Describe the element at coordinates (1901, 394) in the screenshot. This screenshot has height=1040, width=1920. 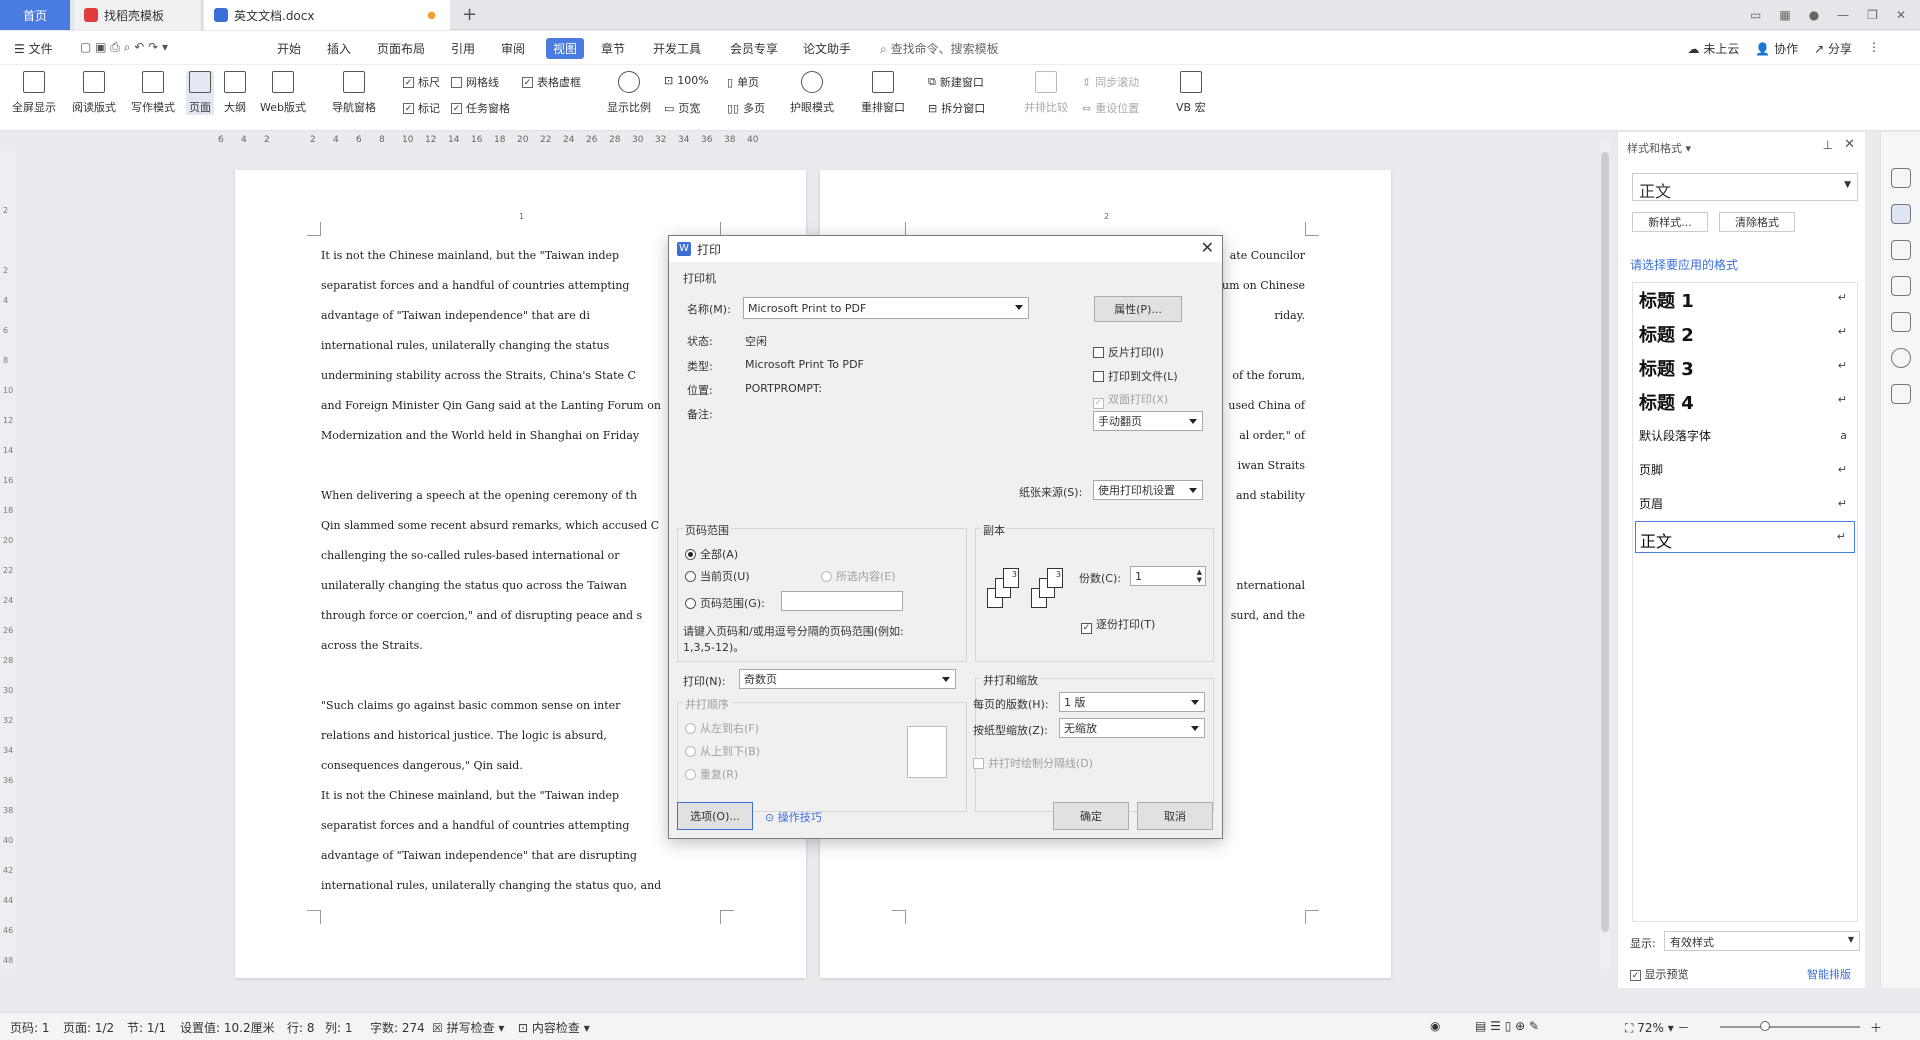
I see `book-tools-icon` at that location.